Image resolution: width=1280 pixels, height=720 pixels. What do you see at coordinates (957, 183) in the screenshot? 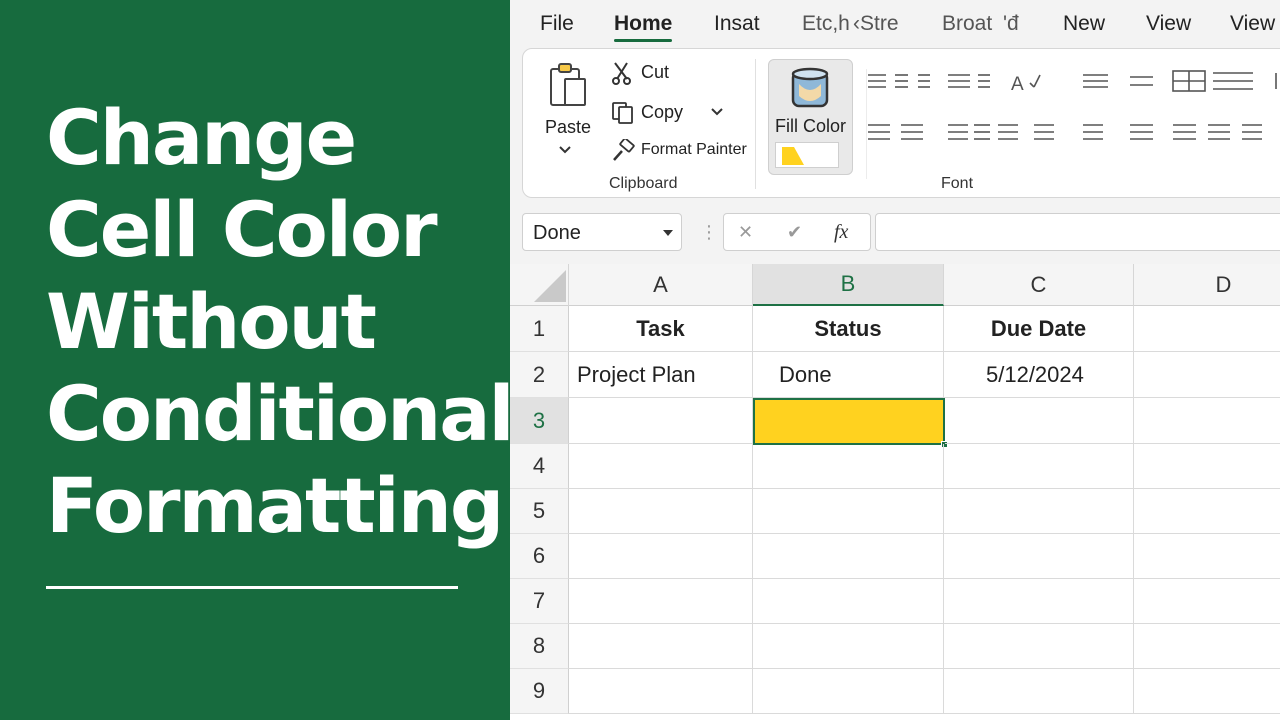
I see `font-group-label: Font` at bounding box center [957, 183].